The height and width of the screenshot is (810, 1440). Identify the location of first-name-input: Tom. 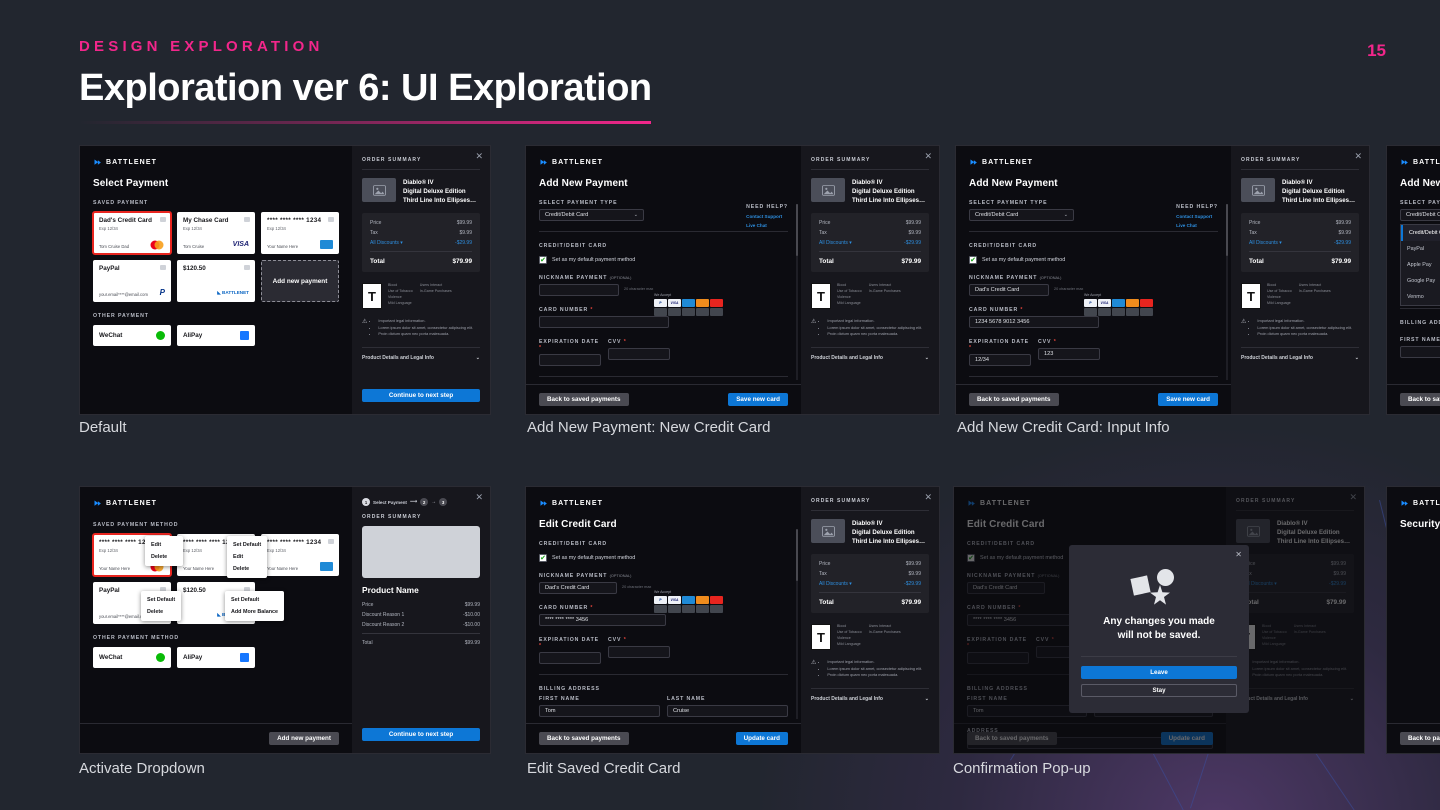
(599, 711).